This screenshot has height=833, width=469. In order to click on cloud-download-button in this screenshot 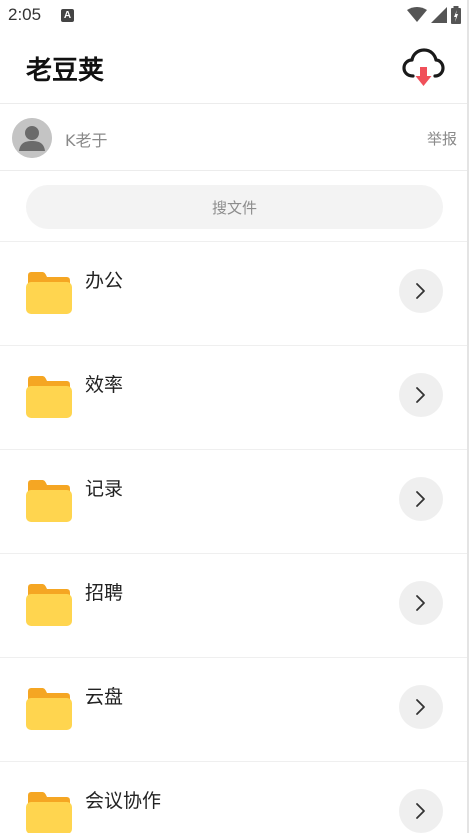, I will do `click(423, 67)`.